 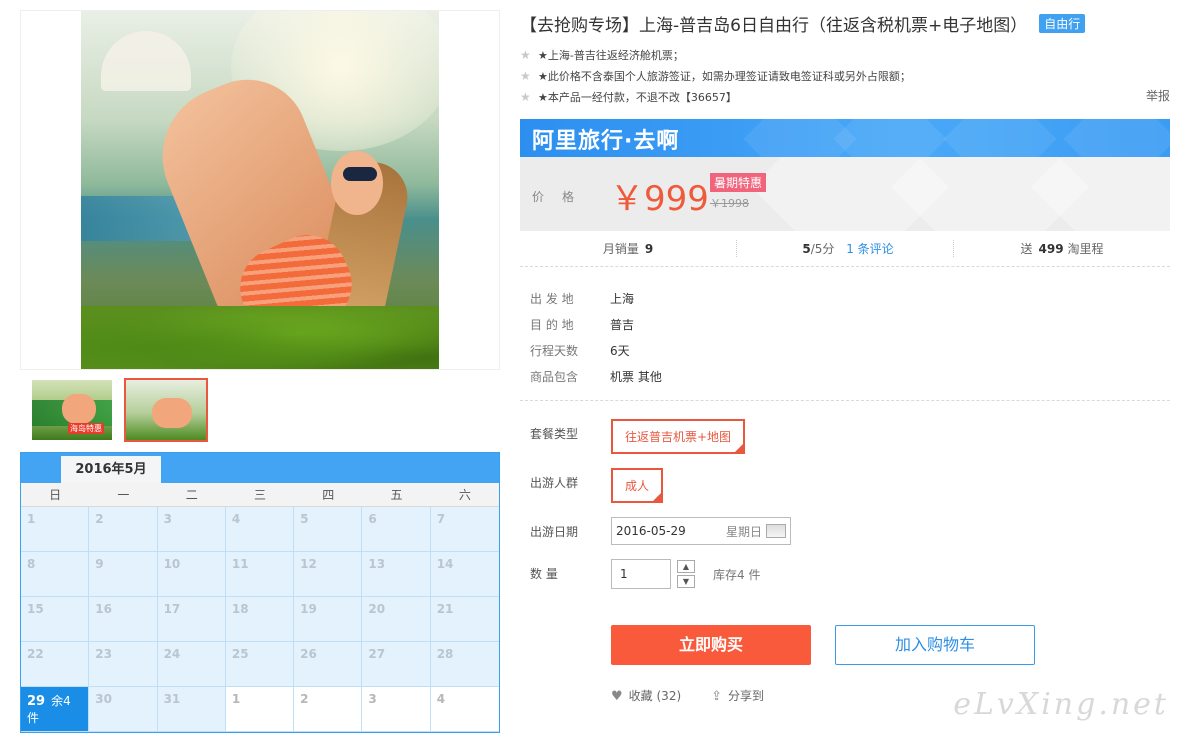 I want to click on calendar-day: 26, so click(x=328, y=664).